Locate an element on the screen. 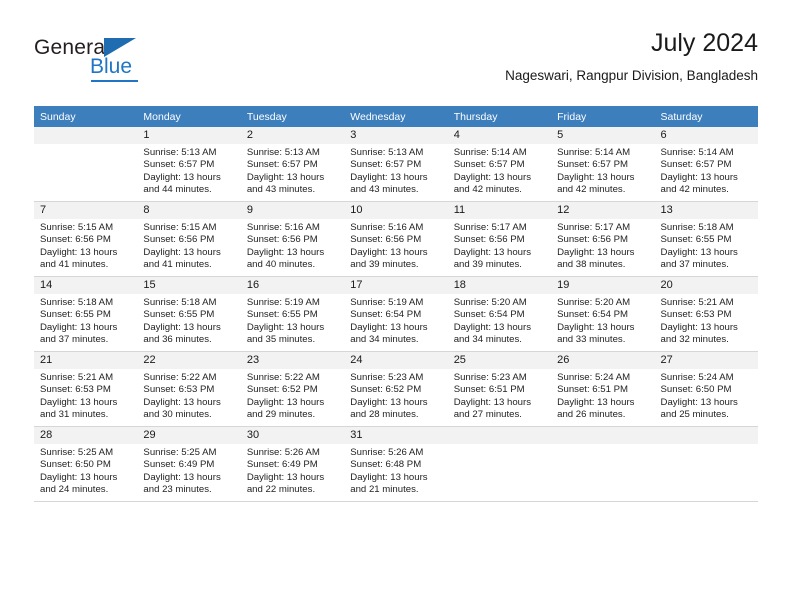 The image size is (792, 612). sunset-text: Sunset: 6:52 PM is located at coordinates (386, 390).